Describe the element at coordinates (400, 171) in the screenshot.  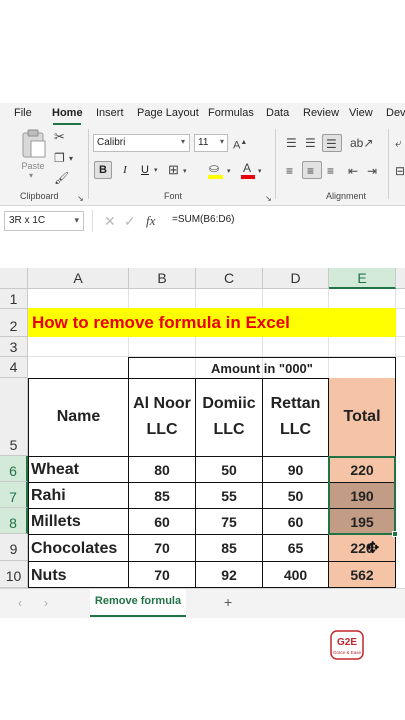
I see `merge-center-icon: ⊟` at that location.